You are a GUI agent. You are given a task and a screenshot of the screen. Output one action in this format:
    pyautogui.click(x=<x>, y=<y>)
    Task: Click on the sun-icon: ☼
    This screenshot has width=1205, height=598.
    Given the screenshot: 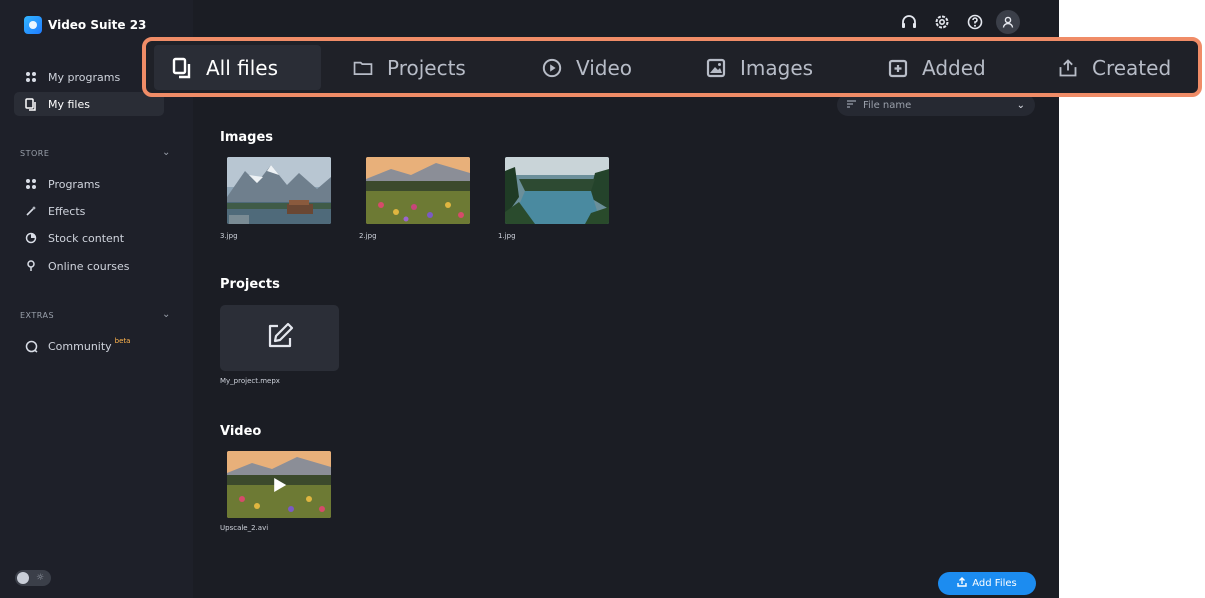 What is the action you would take?
    pyautogui.click(x=40, y=578)
    